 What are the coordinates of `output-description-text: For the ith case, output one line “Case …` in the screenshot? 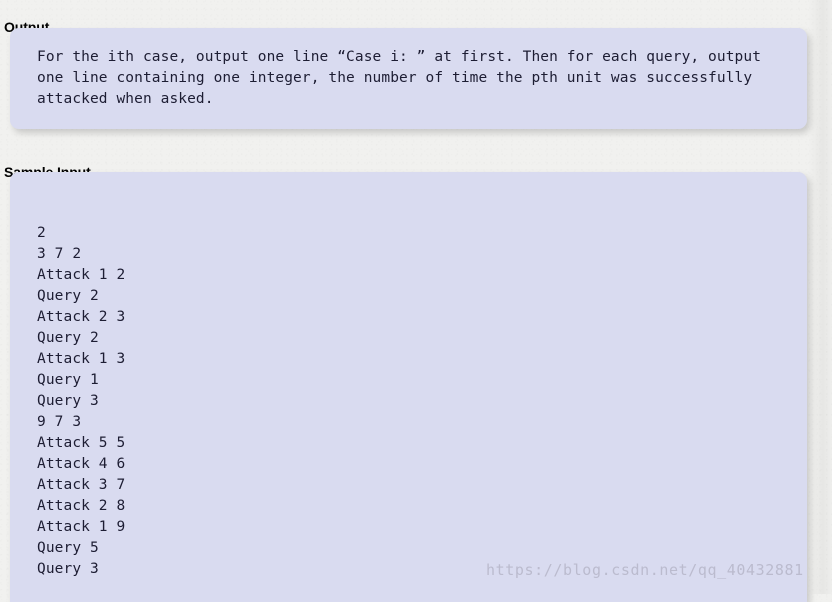 It's located at (399, 78).